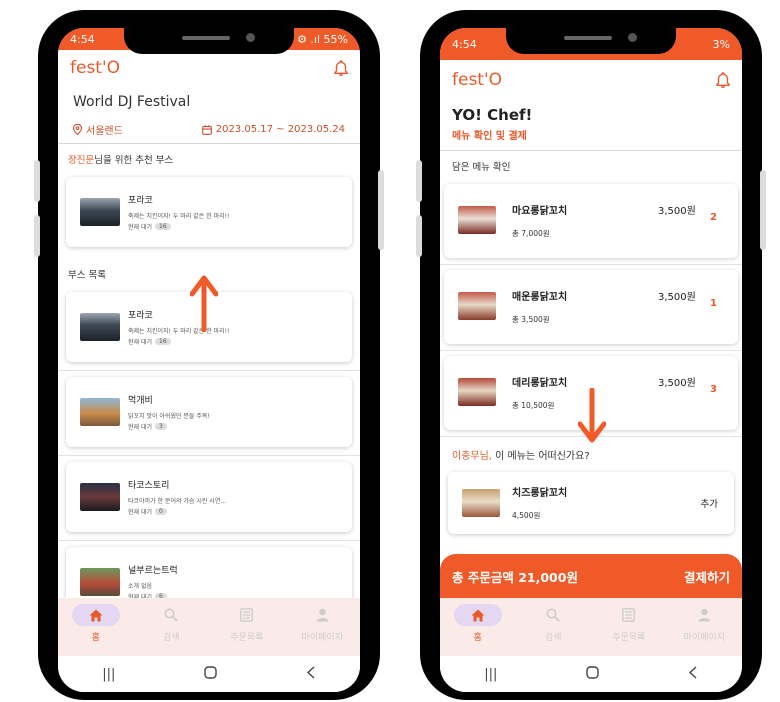  What do you see at coordinates (540, 456) in the screenshot?
I see `rec-suffix: 이 메뉴는 어떠신가요?` at bounding box center [540, 456].